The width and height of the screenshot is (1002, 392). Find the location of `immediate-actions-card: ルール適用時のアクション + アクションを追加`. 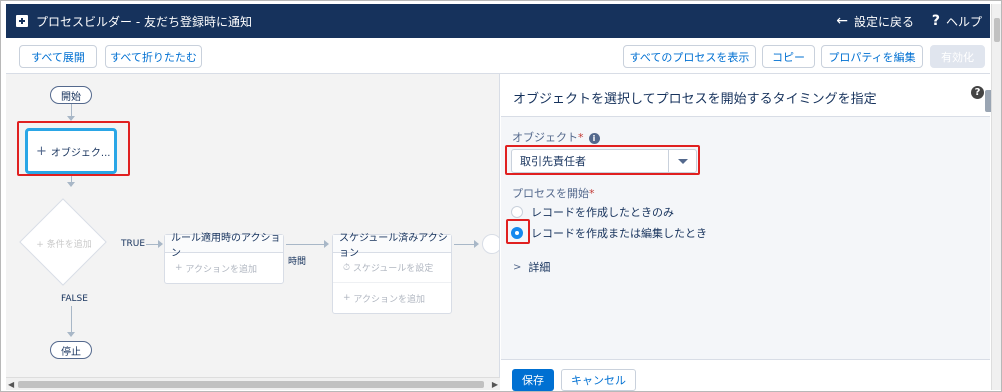

immediate-actions-card: ルール適用時のアクション + アクションを追加 is located at coordinates (224, 258).